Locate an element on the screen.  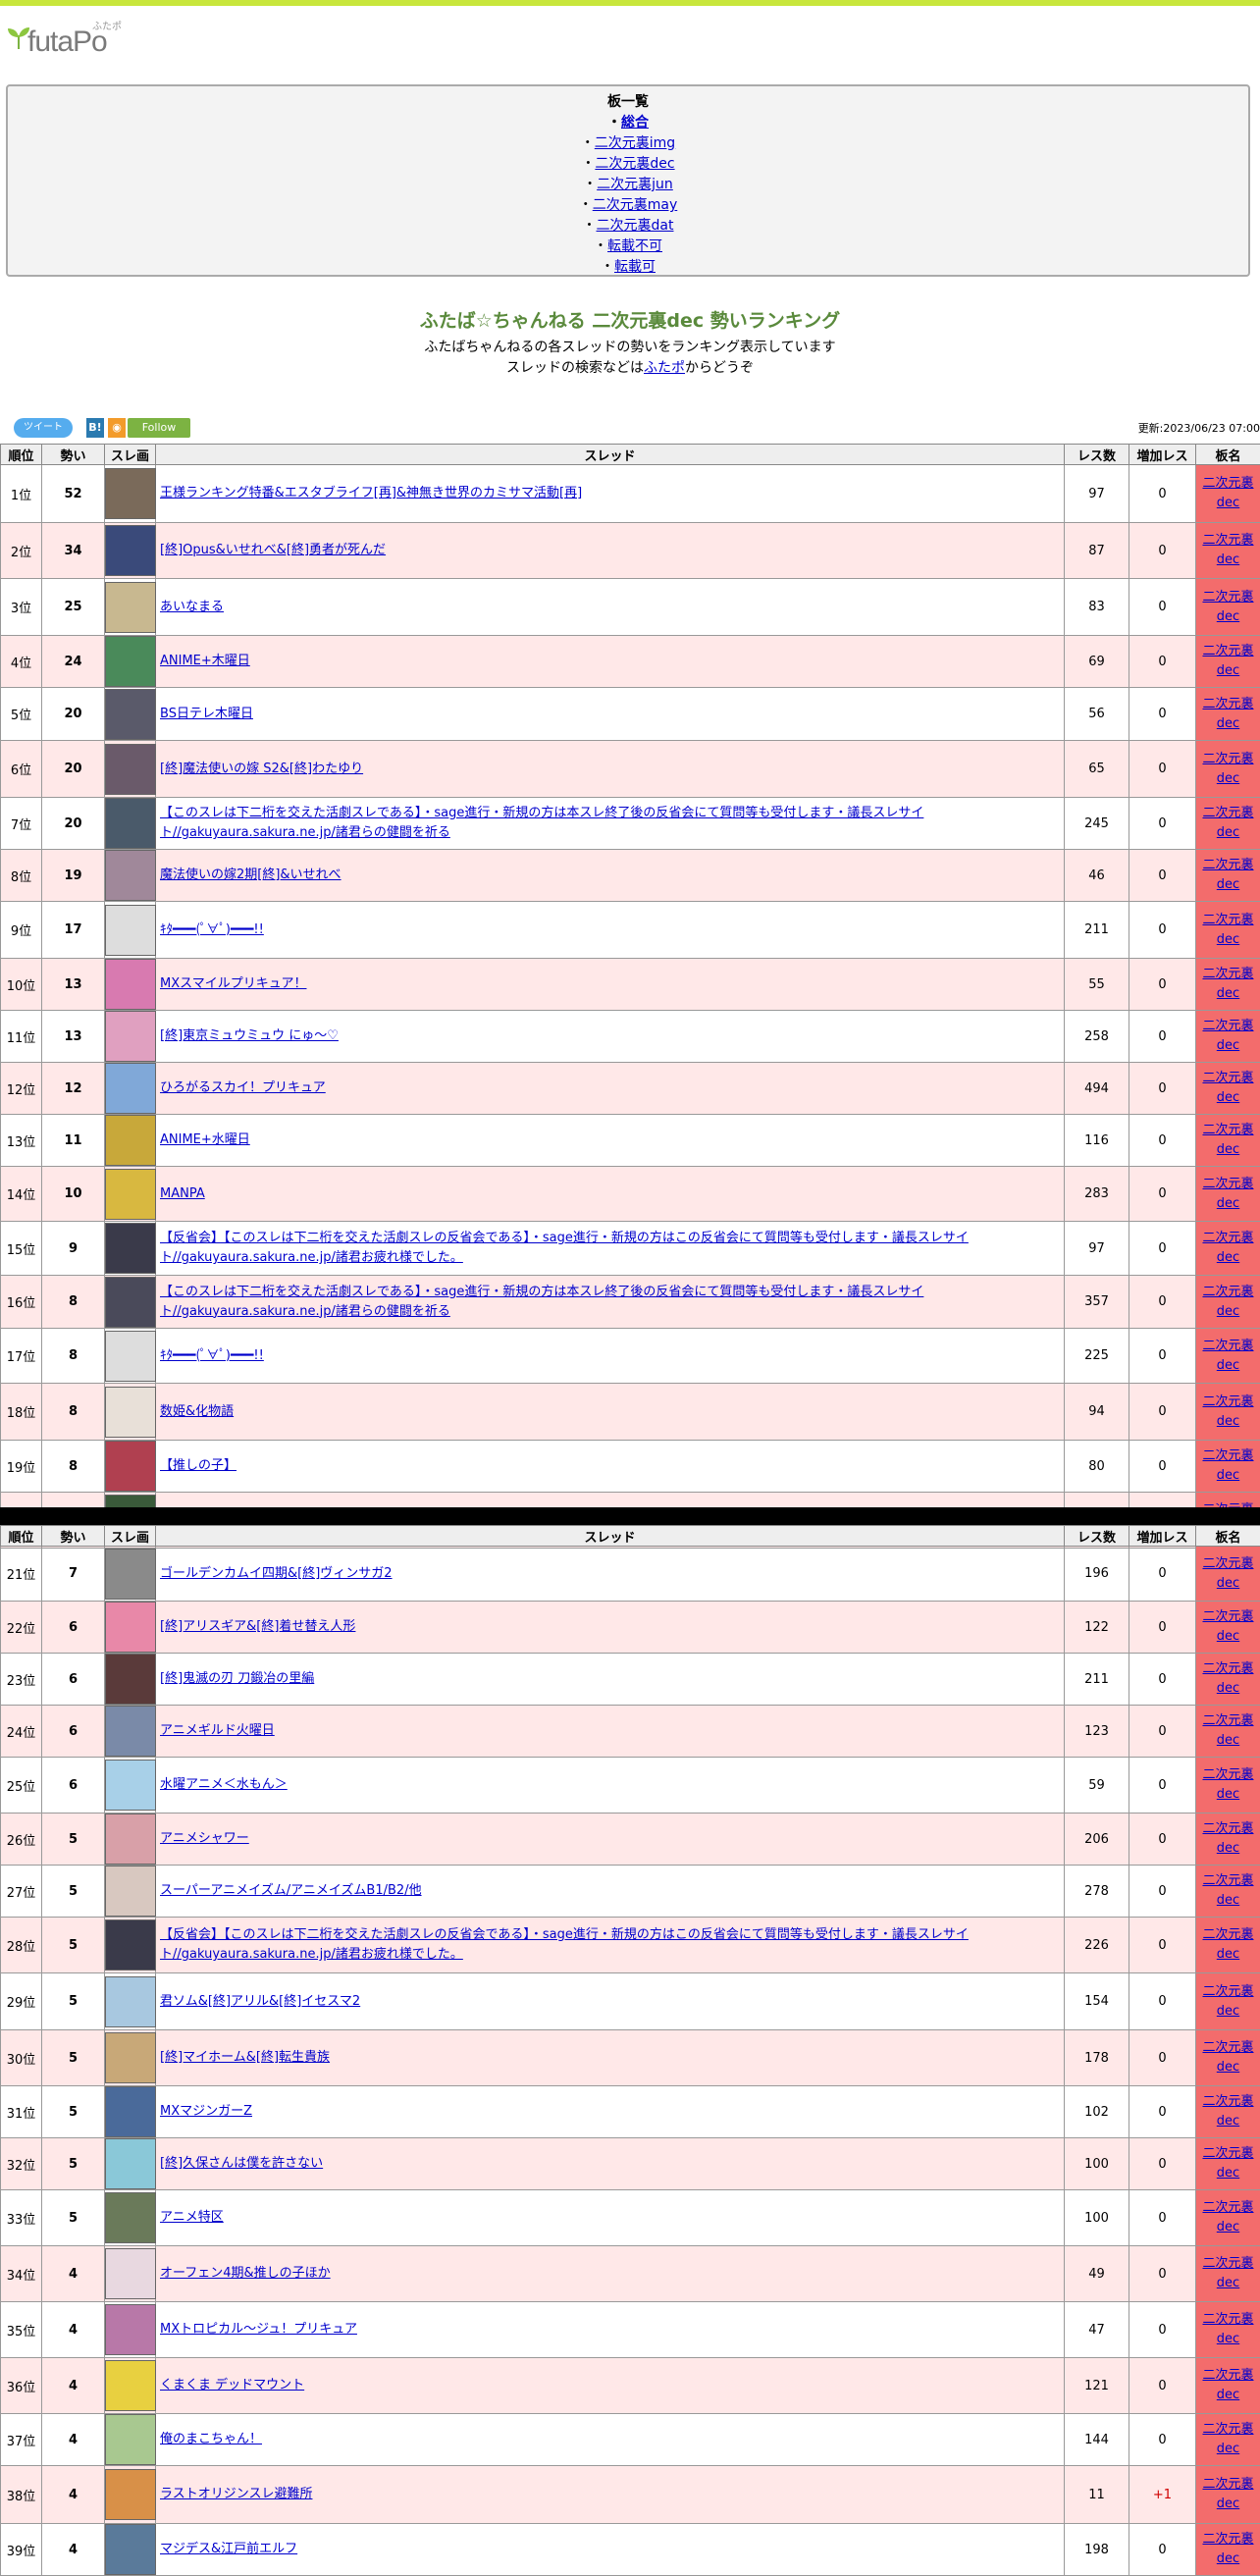
thread-link: 水曜アニメ＜水もん＞ is located at coordinates (224, 1784).